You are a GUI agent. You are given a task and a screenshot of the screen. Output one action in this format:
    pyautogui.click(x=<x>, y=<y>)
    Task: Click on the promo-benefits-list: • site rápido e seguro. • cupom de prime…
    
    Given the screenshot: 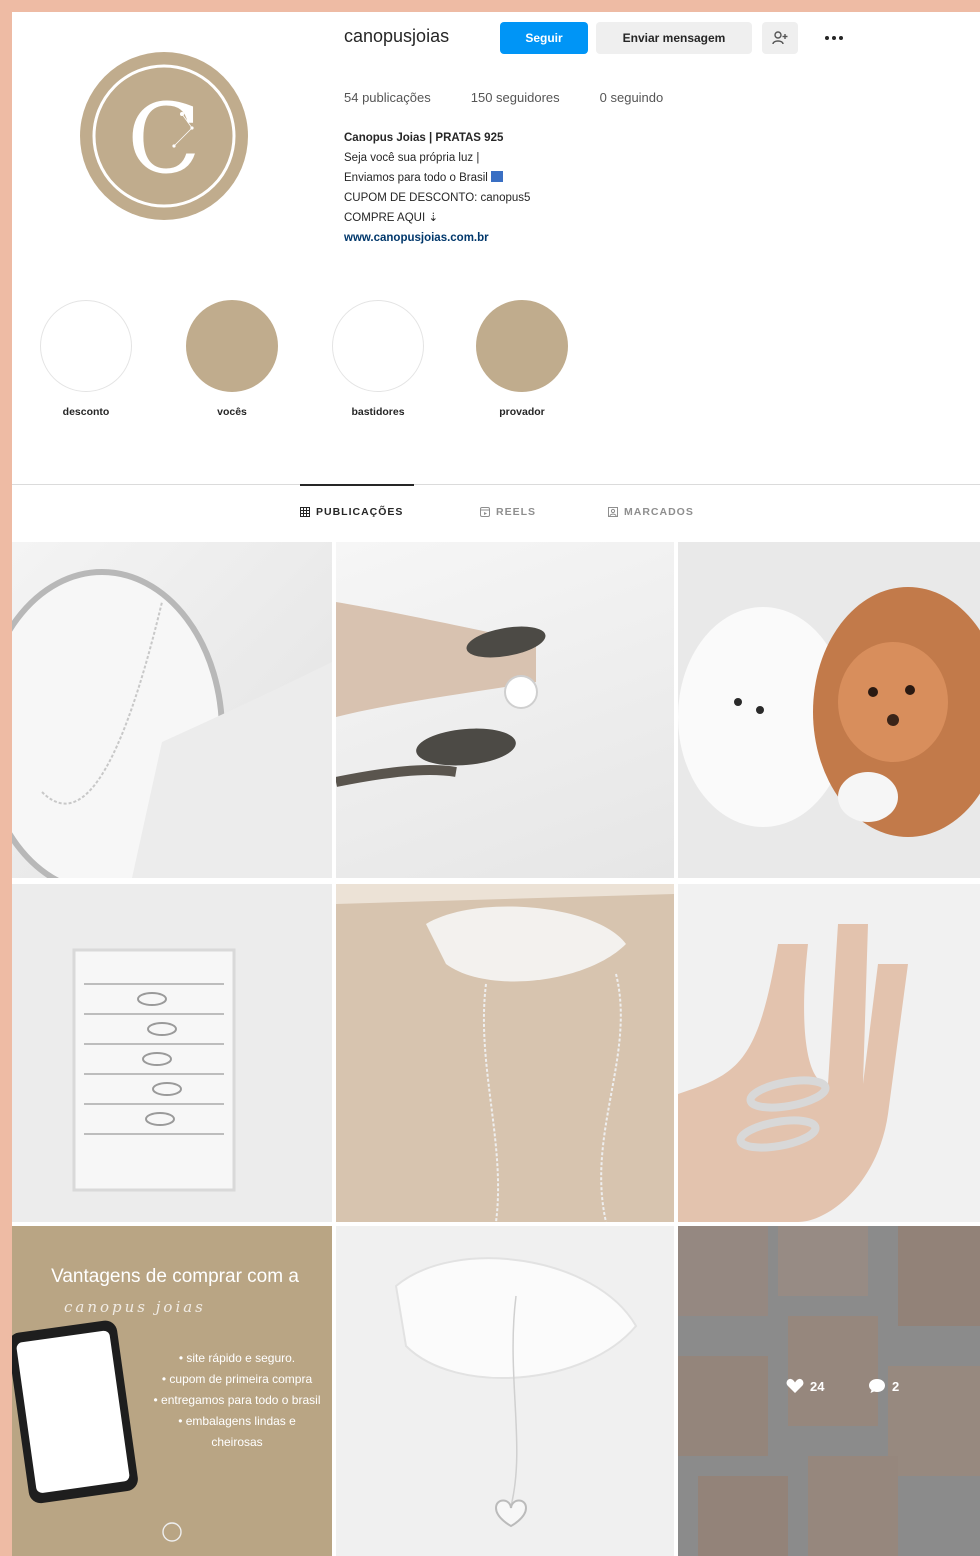 What is the action you would take?
    pyautogui.click(x=237, y=1400)
    